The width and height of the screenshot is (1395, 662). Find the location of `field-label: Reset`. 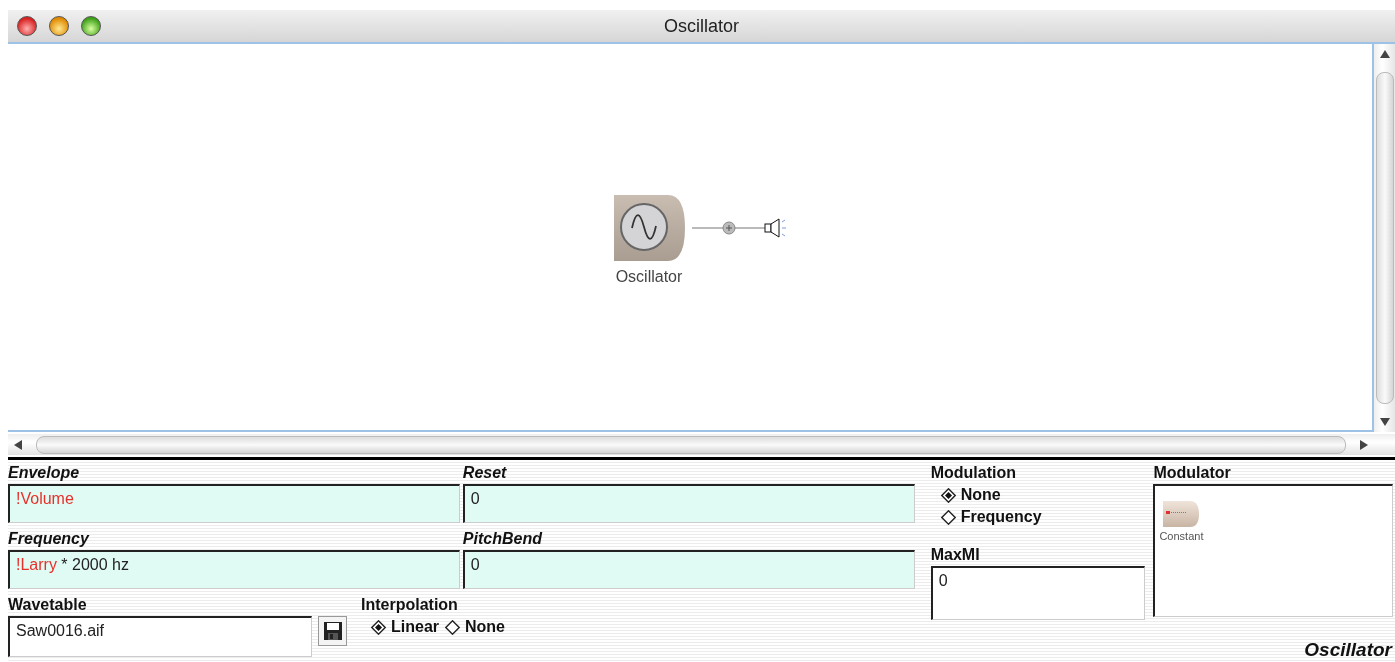

field-label: Reset is located at coordinates (485, 473).